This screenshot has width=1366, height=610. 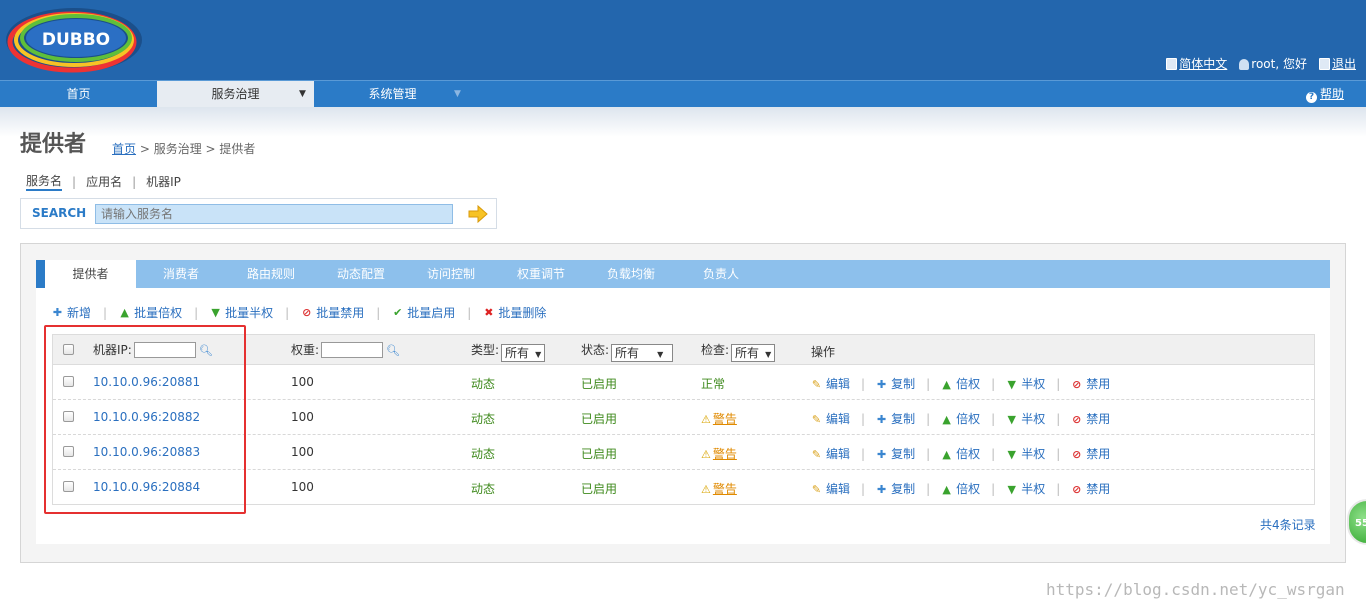 I want to click on user-icon, so click(x=1244, y=64).